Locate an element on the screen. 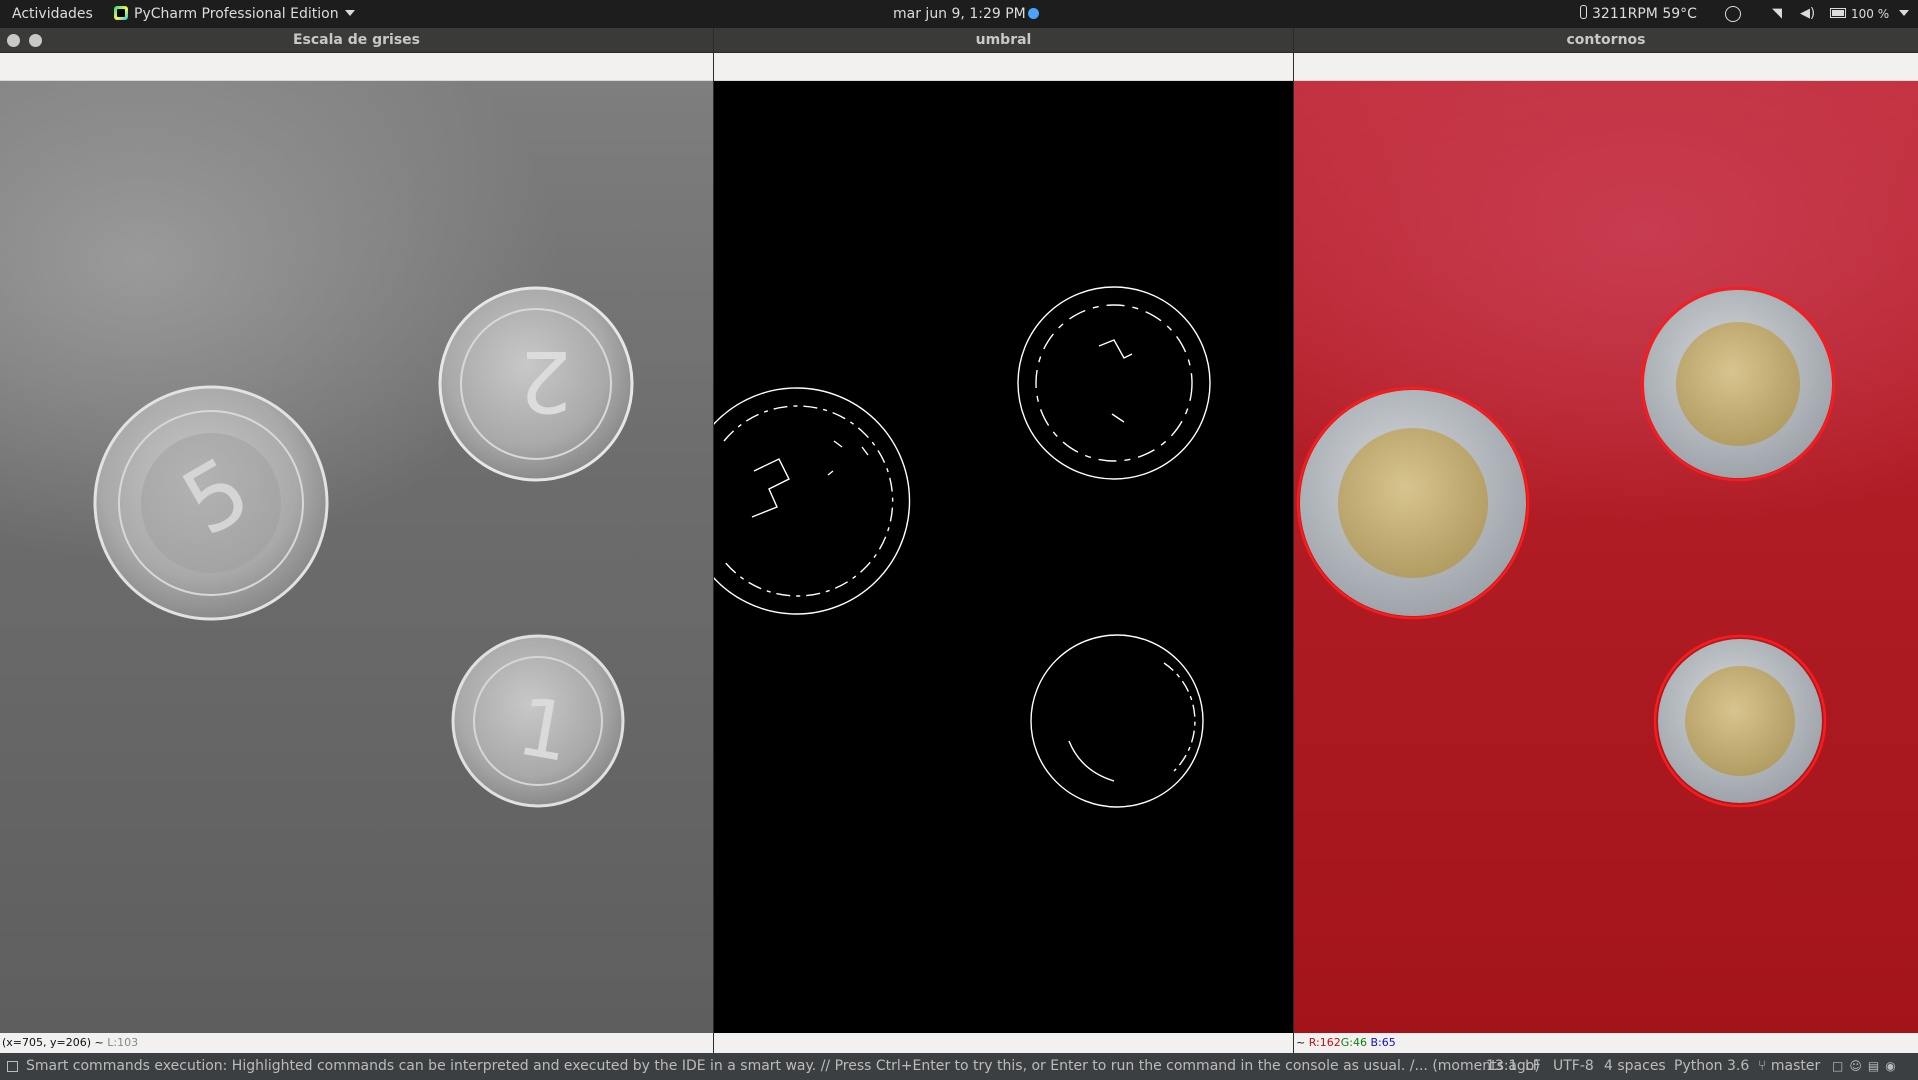  clock-text: mar jun 9, 1:29 PM is located at coordinates (959, 14).